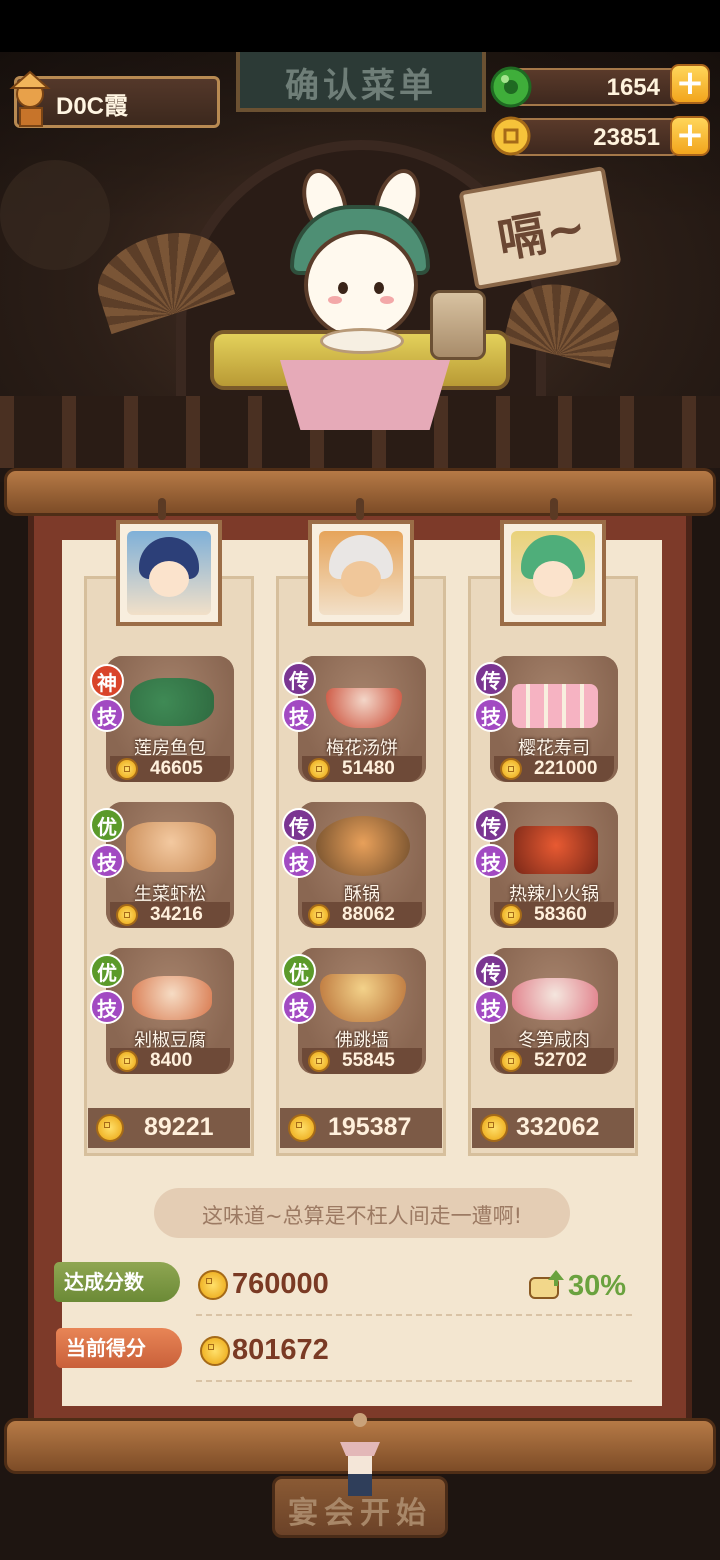 Image resolution: width=720 pixels, height=1560 pixels. Describe the element at coordinates (280, 1350) in the screenshot. I see `current-score-value: 801672` at that location.